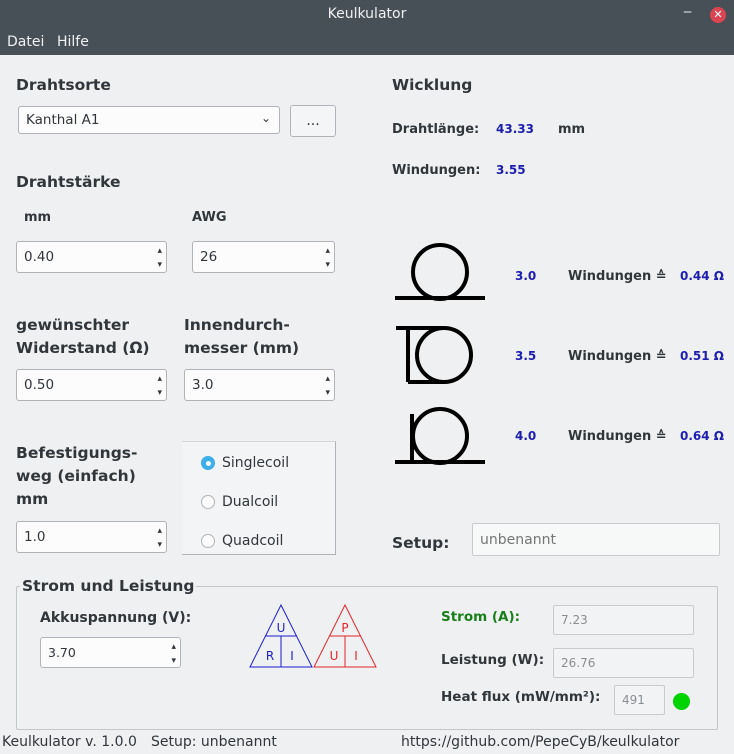 The height and width of the screenshot is (754, 734). I want to click on uri-left-label: R, so click(270, 656).